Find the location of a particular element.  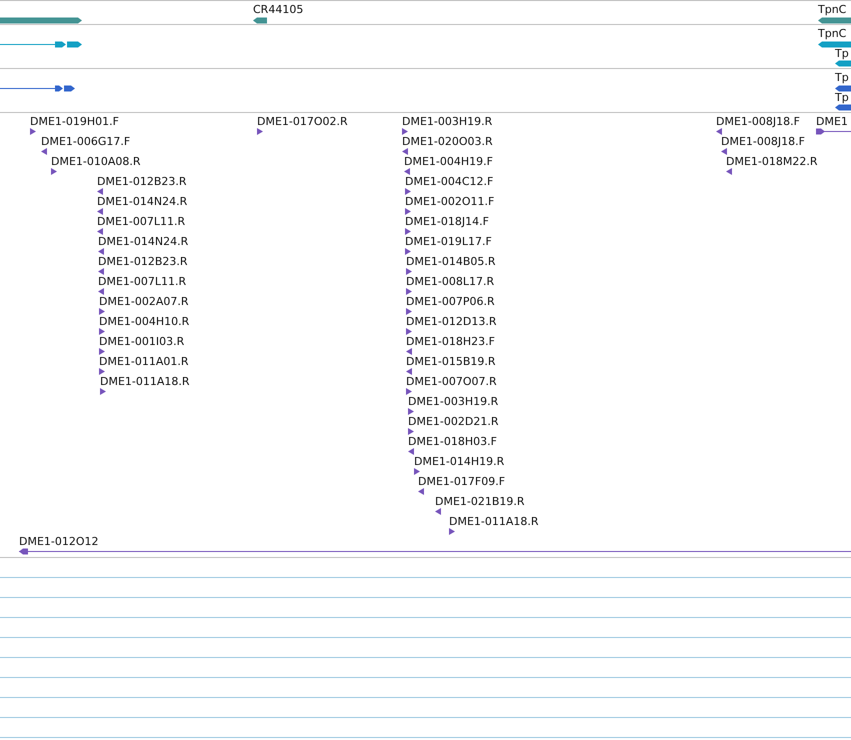

feature-label: DME1-007O07.R is located at coordinates (451, 381).